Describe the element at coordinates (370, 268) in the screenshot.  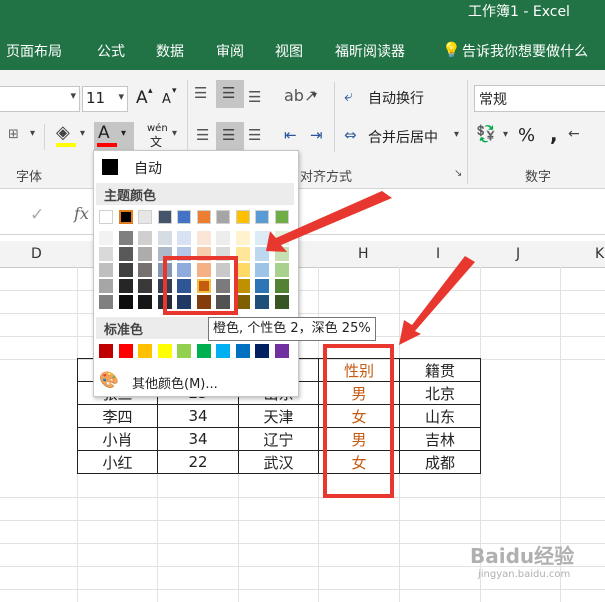
I see `annotation-arrows` at that location.